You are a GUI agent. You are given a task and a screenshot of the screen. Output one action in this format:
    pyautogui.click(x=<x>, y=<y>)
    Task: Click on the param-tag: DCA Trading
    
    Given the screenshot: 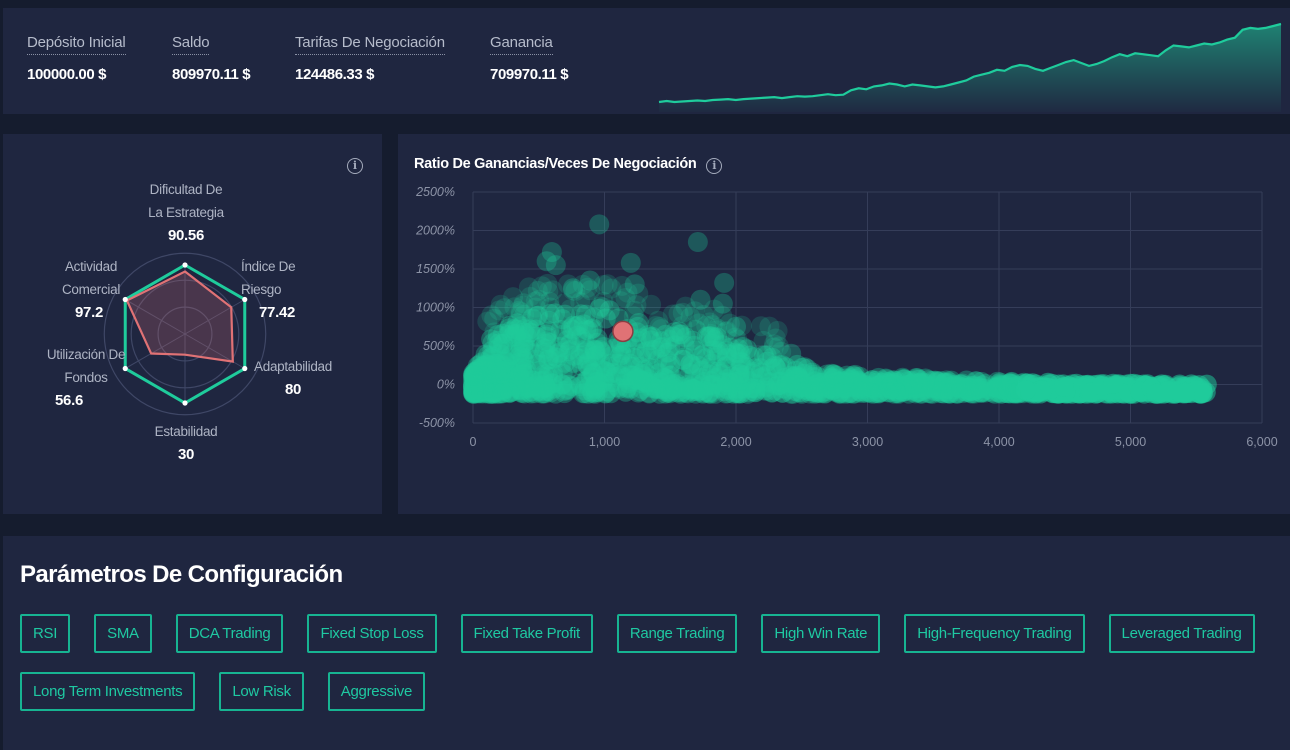 What is the action you would take?
    pyautogui.click(x=229, y=633)
    